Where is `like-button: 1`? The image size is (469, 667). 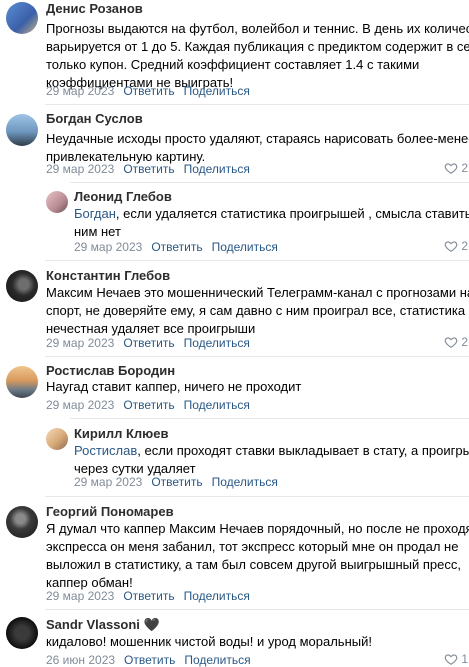 like-button: 1 is located at coordinates (456, 659).